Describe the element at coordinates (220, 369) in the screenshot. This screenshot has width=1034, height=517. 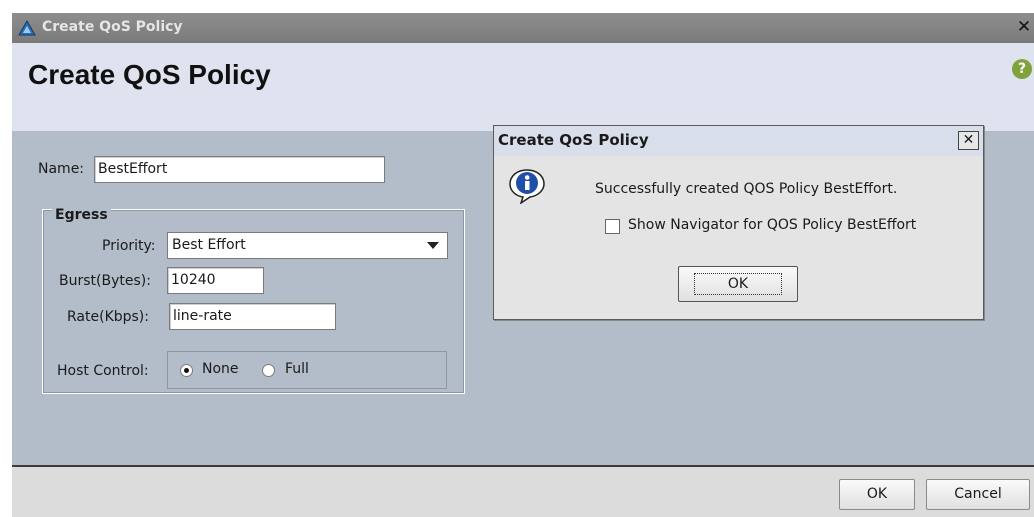
I see `radio-none-label: None` at that location.